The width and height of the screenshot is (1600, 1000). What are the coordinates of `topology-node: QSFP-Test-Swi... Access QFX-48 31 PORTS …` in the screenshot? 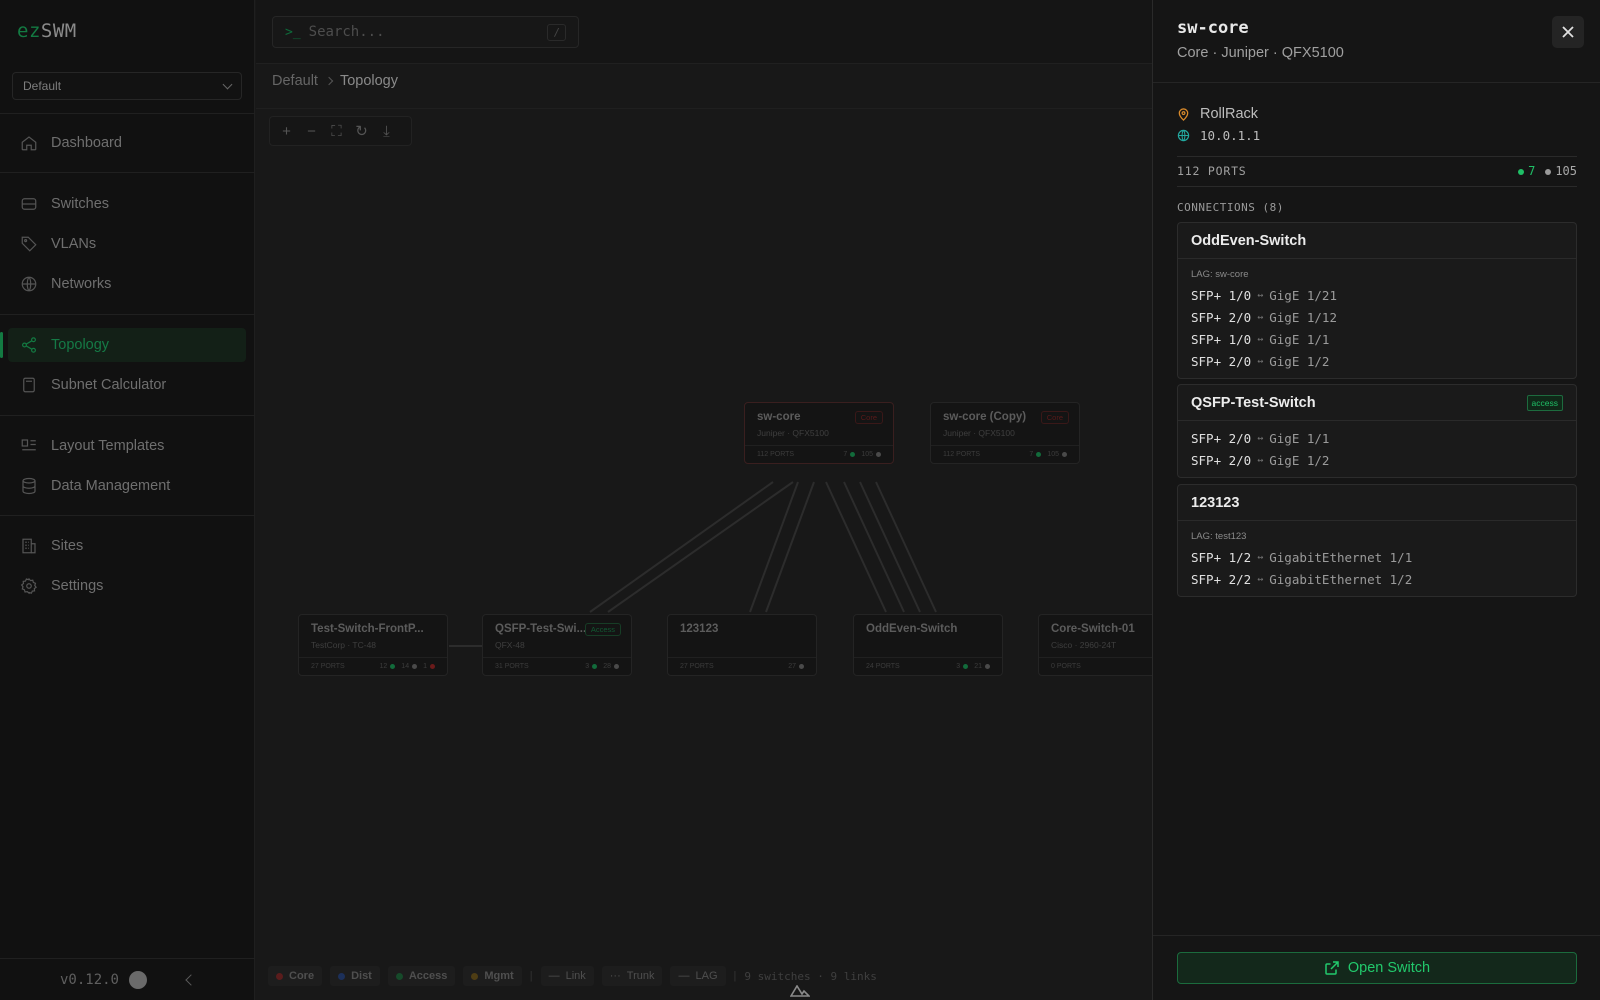 It's located at (557, 645).